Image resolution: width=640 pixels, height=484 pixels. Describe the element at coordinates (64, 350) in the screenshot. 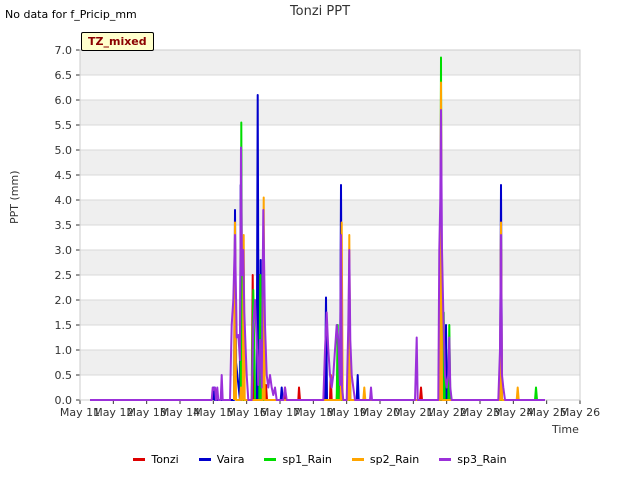

I see `y-tick-label: 1.0` at that location.